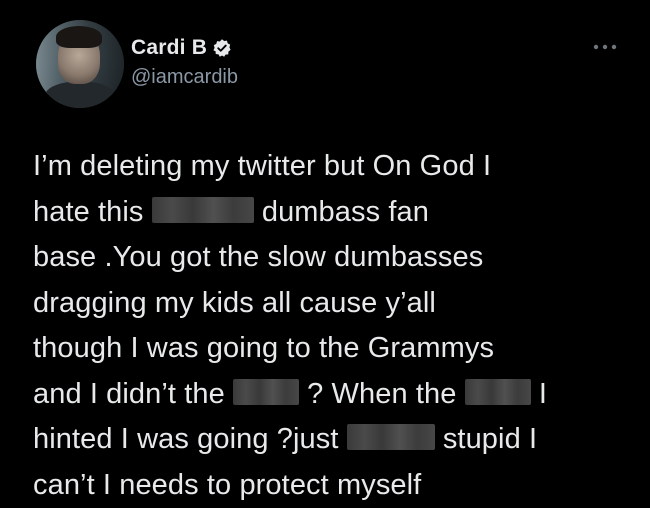 This screenshot has width=650, height=508. Describe the element at coordinates (341, 212) in the screenshot. I see `tweet-text-segment: dumbass fan` at that location.